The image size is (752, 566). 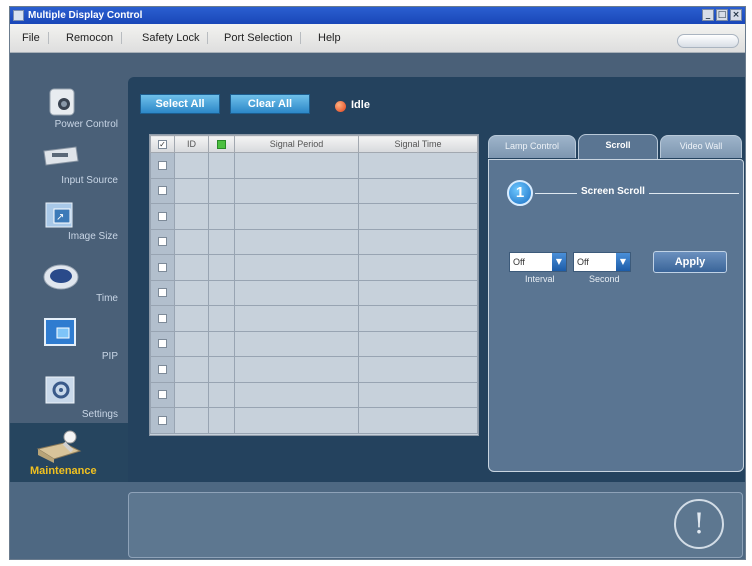 What do you see at coordinates (519, 262) in the screenshot?
I see `interval-value: Off` at bounding box center [519, 262].